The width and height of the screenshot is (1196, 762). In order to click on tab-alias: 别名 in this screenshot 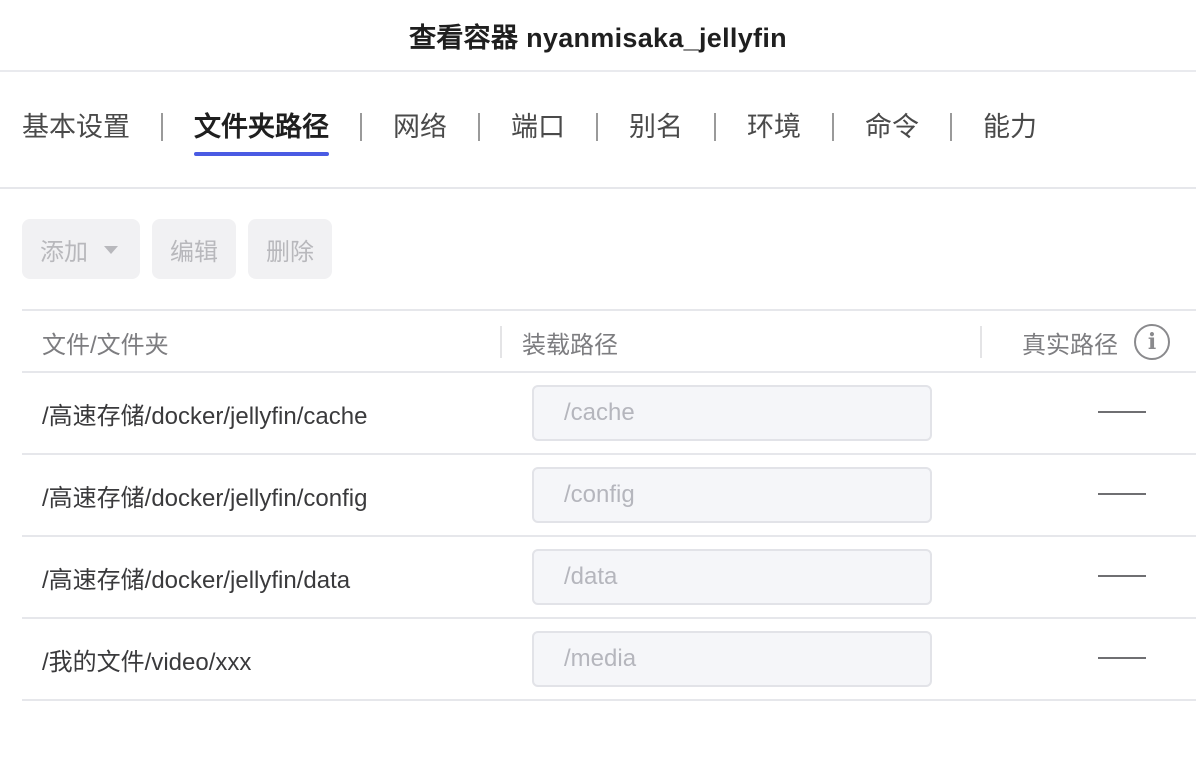, I will do `click(656, 129)`.